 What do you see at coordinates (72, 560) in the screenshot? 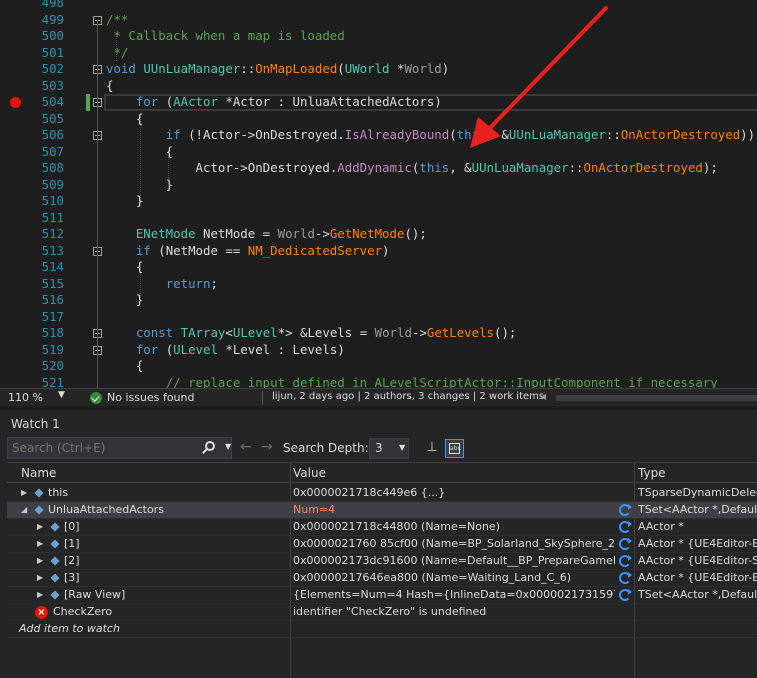
I see `watch-name: [2]` at bounding box center [72, 560].